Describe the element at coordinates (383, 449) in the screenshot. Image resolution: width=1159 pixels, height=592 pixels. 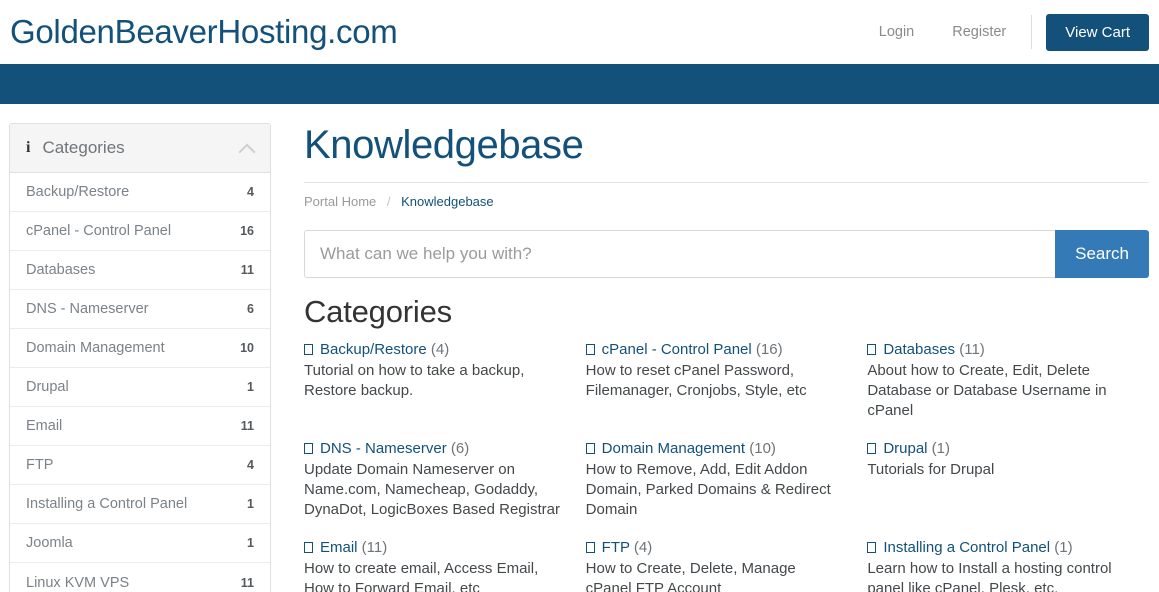
I see `category-link-label: DNS - Nameserver` at that location.